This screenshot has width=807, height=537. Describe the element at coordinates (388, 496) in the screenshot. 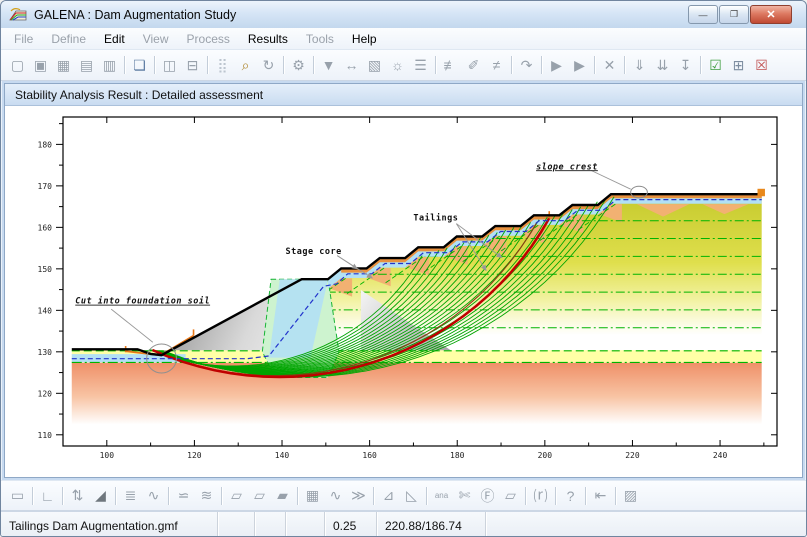

I see `slip-circular-button: ⊿` at that location.